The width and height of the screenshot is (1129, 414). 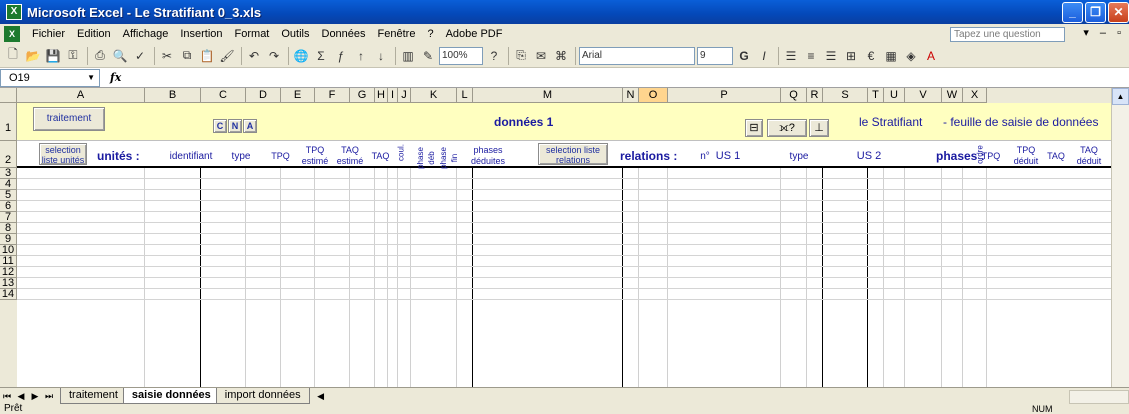 I want to click on column-header-b: B, so click(x=173, y=95).